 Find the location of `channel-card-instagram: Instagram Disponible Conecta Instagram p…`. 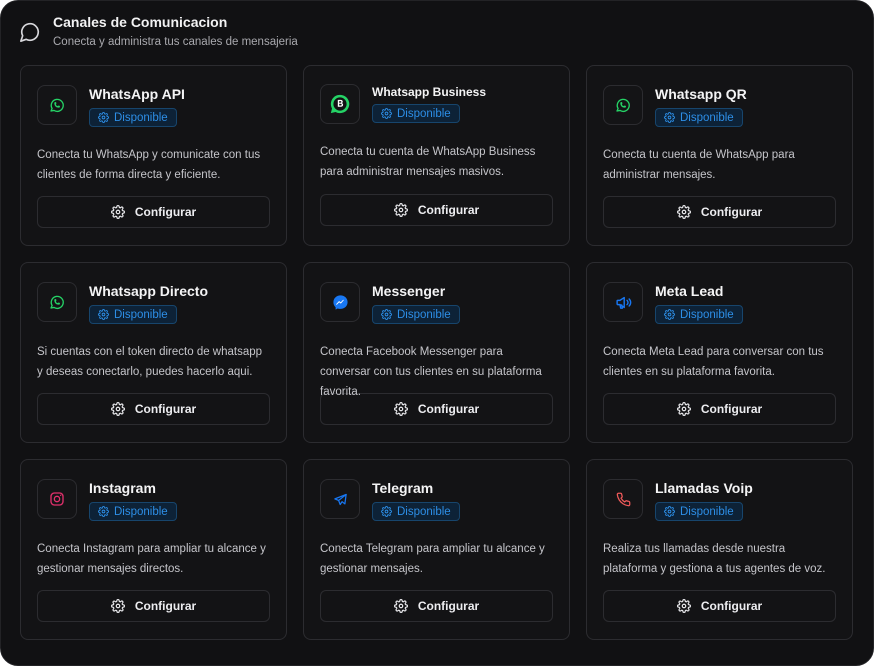

channel-card-instagram: Instagram Disponible Conecta Instagram p… is located at coordinates (153, 549).